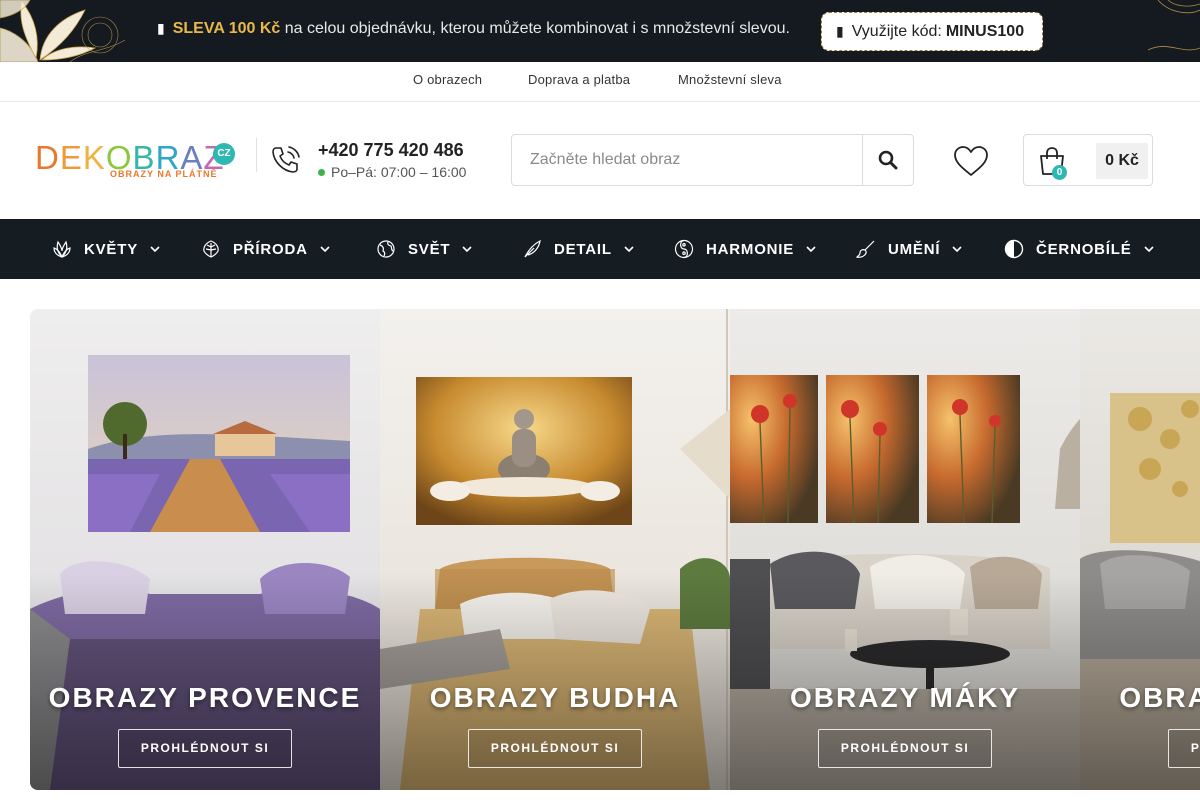 The width and height of the screenshot is (1200, 800). I want to click on phone-number: +420 775 420 486, so click(391, 150).